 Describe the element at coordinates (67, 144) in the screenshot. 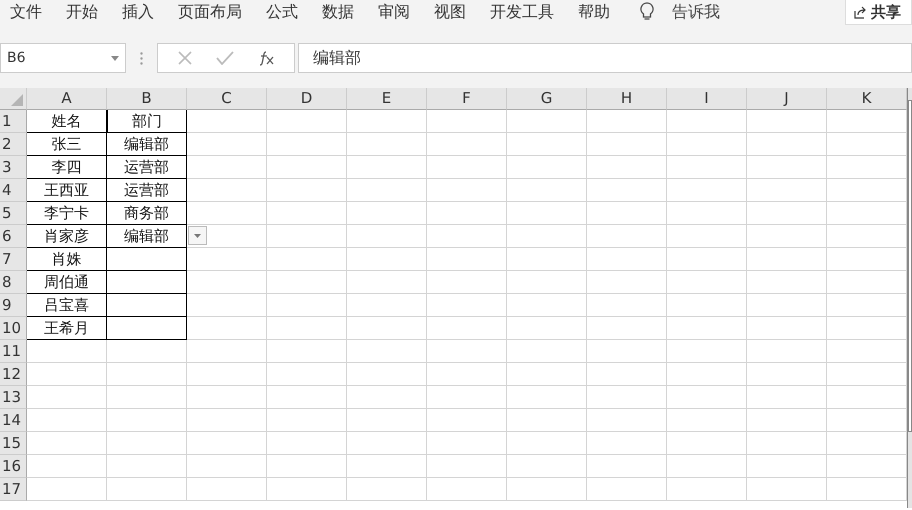

I see `table-cell: 张三` at that location.